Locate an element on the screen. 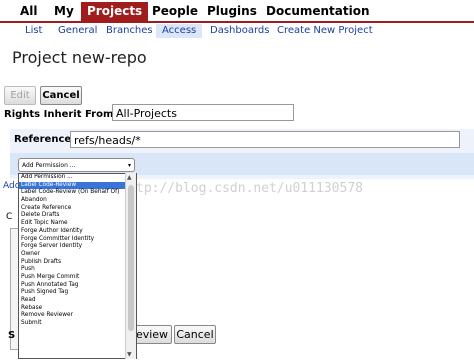 The width and height of the screenshot is (474, 364). scroll-down-icon: ▼ is located at coordinates (129, 354).